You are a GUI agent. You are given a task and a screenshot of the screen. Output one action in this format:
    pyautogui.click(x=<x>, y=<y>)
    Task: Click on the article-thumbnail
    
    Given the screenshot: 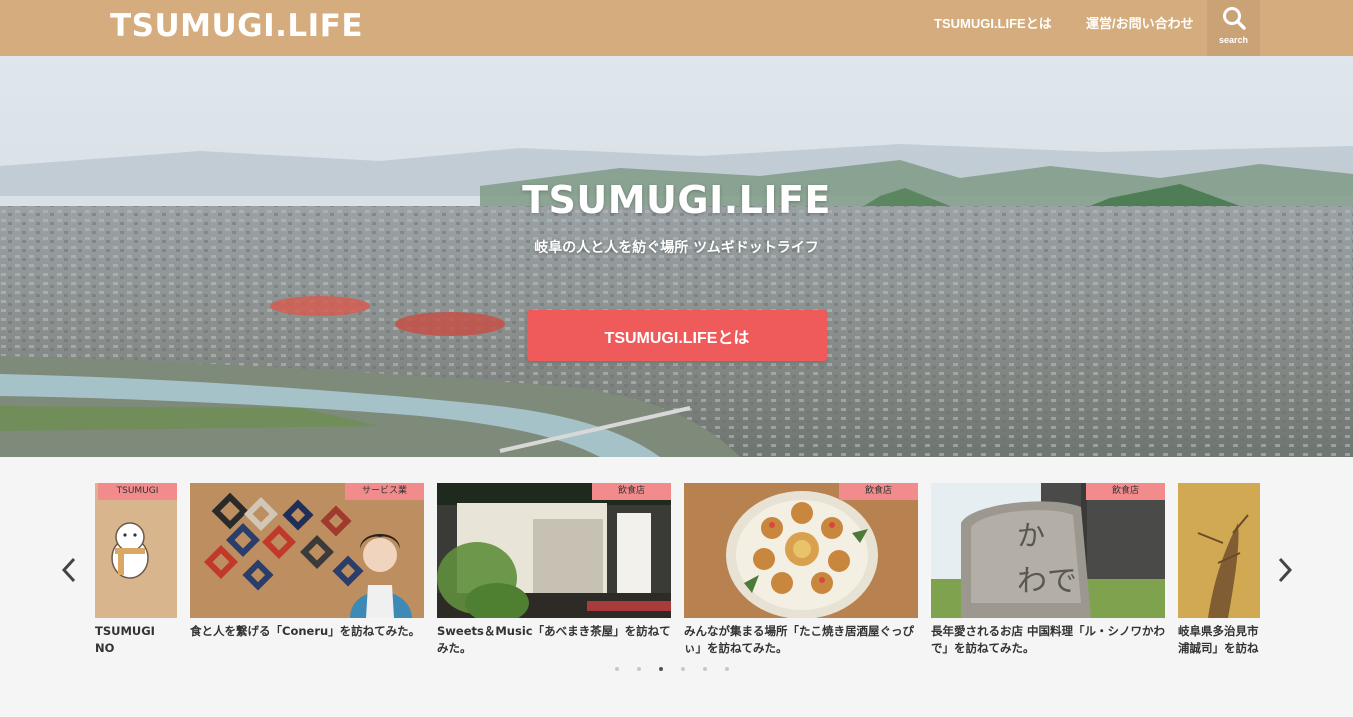 What is the action you would take?
    pyautogui.click(x=1219, y=550)
    